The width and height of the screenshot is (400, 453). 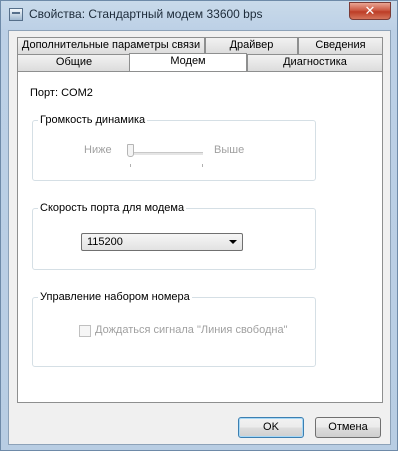 I want to click on port-value: COM2, so click(x=77, y=93).